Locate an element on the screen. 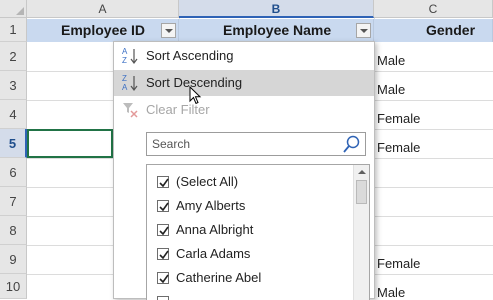 This screenshot has height=300, width=493. sort-ascending-item: A Z Sort Ascending is located at coordinates (244, 56).